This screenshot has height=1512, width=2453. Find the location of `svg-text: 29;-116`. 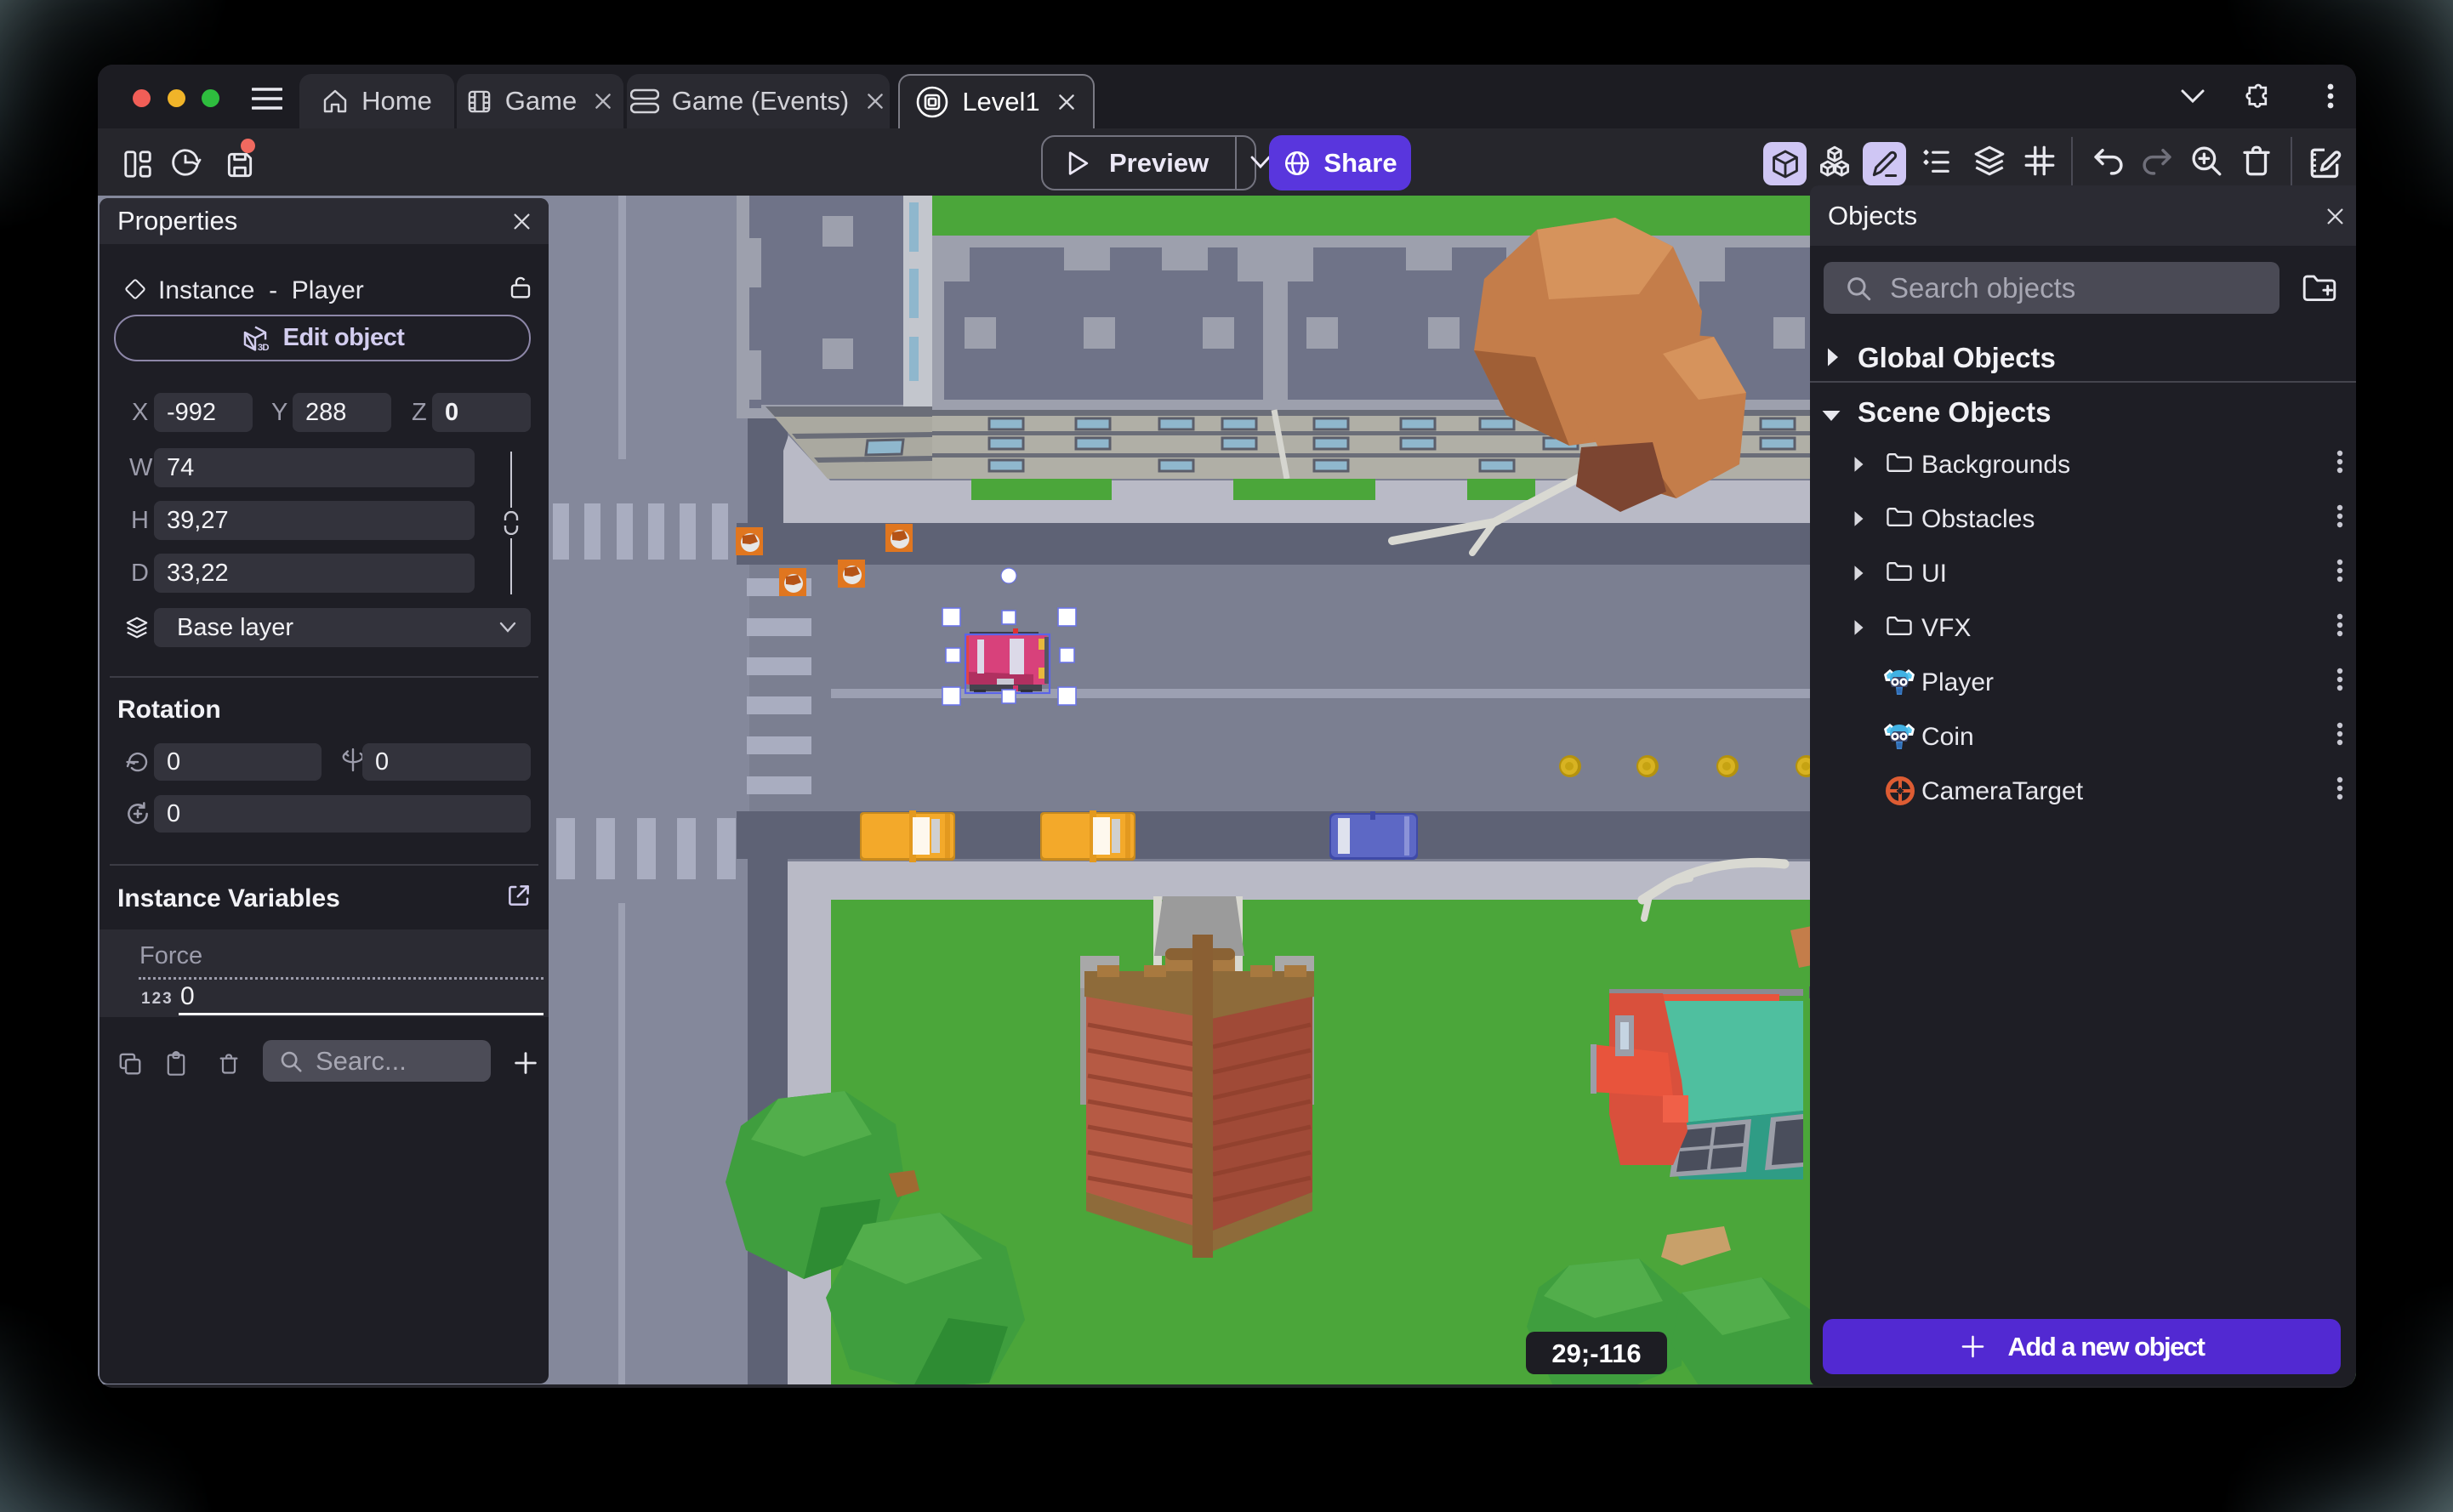

svg-text: 29;-116 is located at coordinates (1596, 1353).